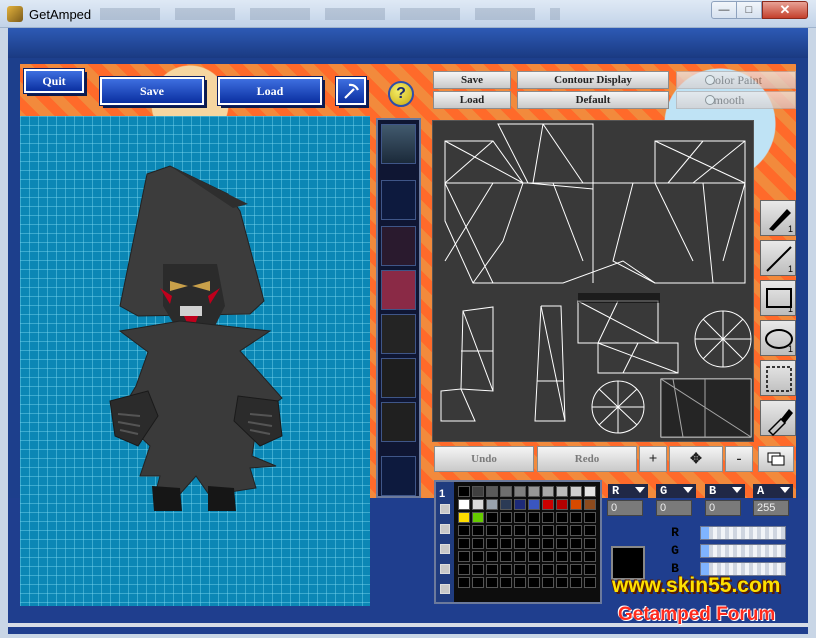 The width and height of the screenshot is (816, 638). What do you see at coordinates (696, 459) in the screenshot?
I see `pan-button: ✥` at bounding box center [696, 459].